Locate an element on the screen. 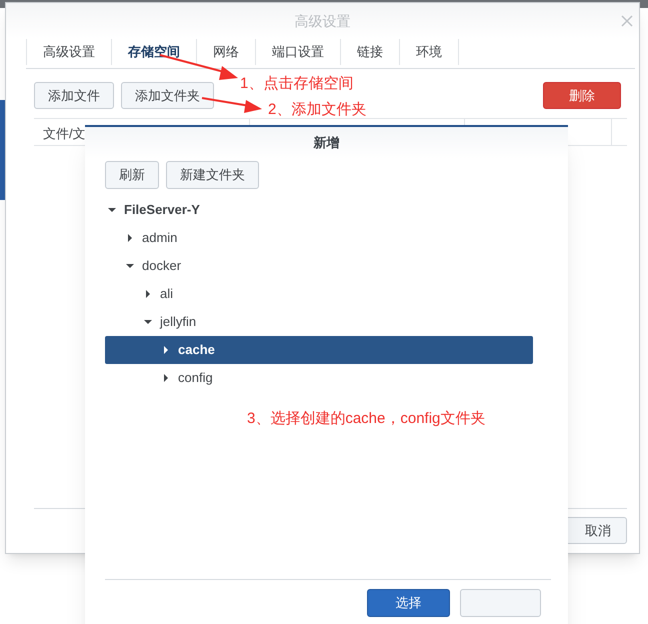 This screenshot has width=648, height=624. tab: 环境 is located at coordinates (429, 52).